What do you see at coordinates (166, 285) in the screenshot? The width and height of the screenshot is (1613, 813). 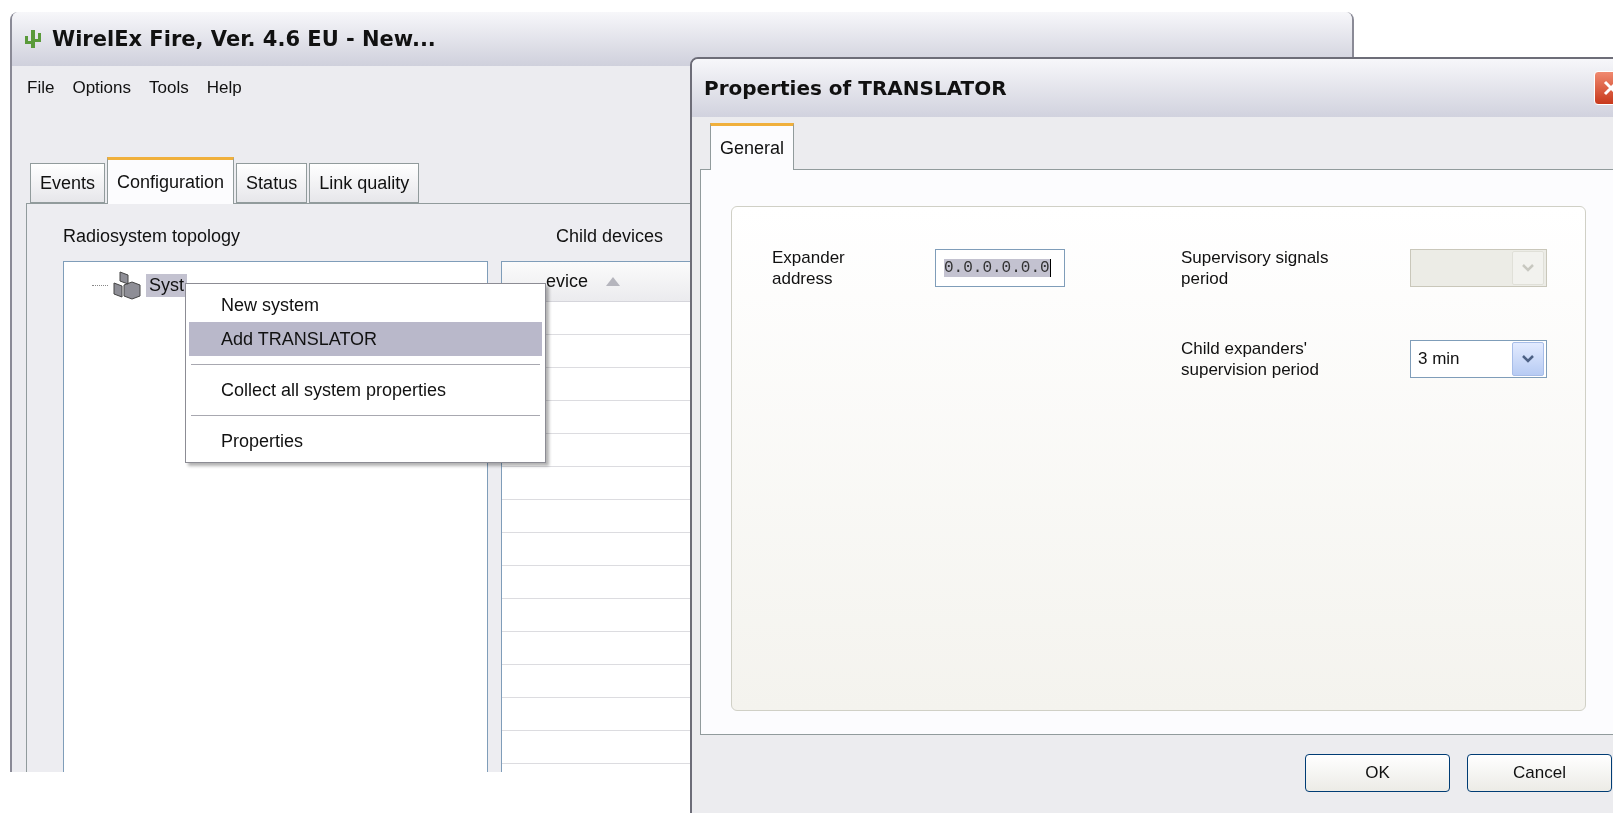 I see `tree-item: Syst` at bounding box center [166, 285].